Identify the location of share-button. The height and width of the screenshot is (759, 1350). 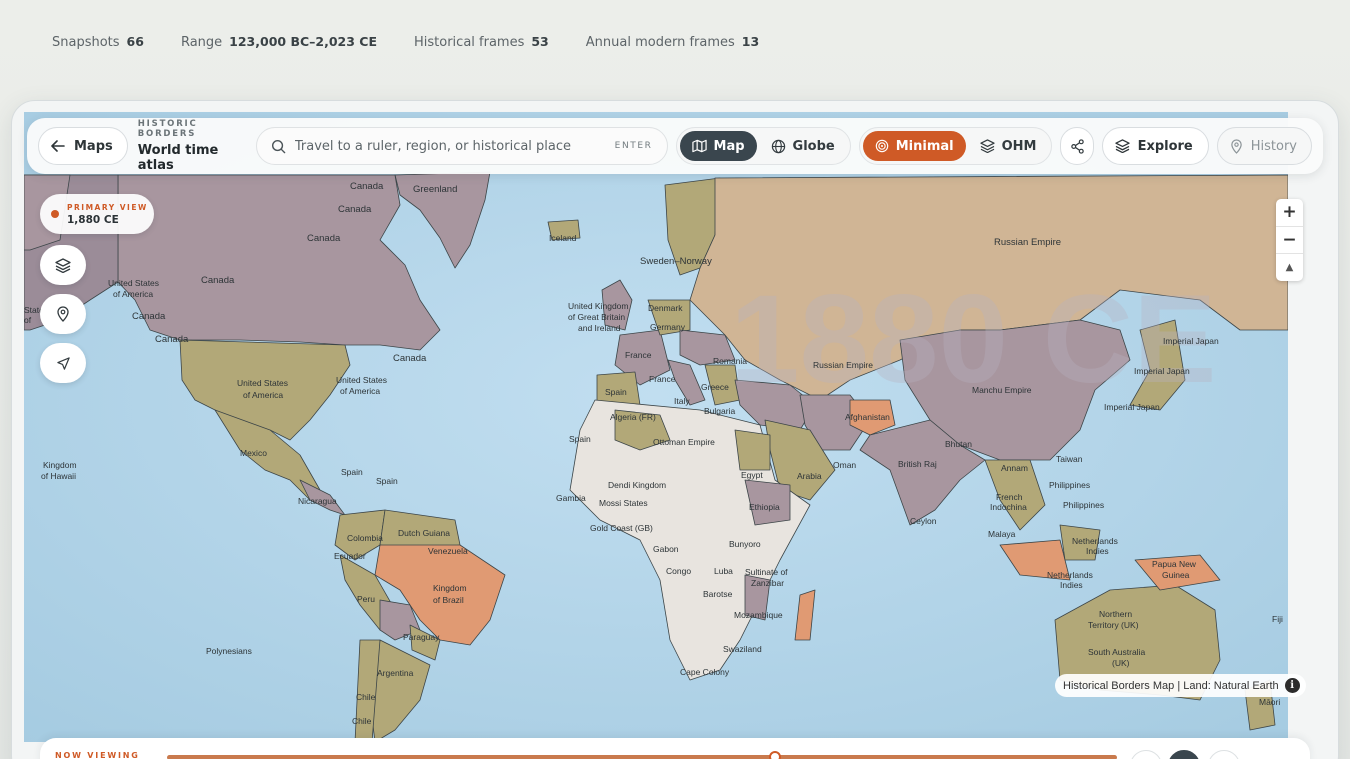
(1077, 146).